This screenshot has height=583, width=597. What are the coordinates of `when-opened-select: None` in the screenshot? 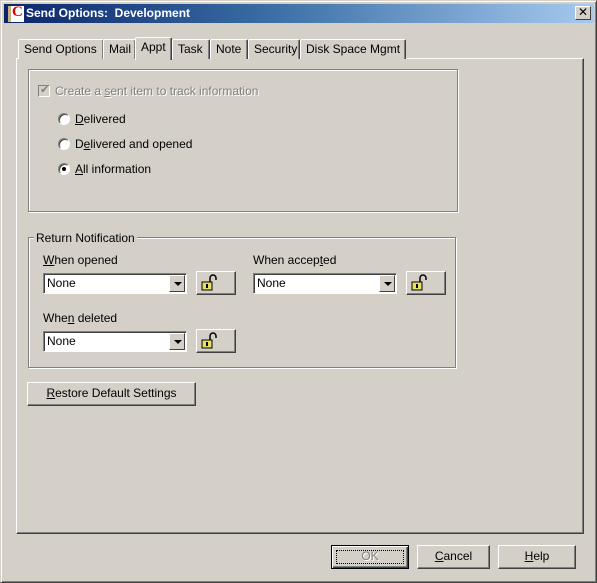 It's located at (115, 283).